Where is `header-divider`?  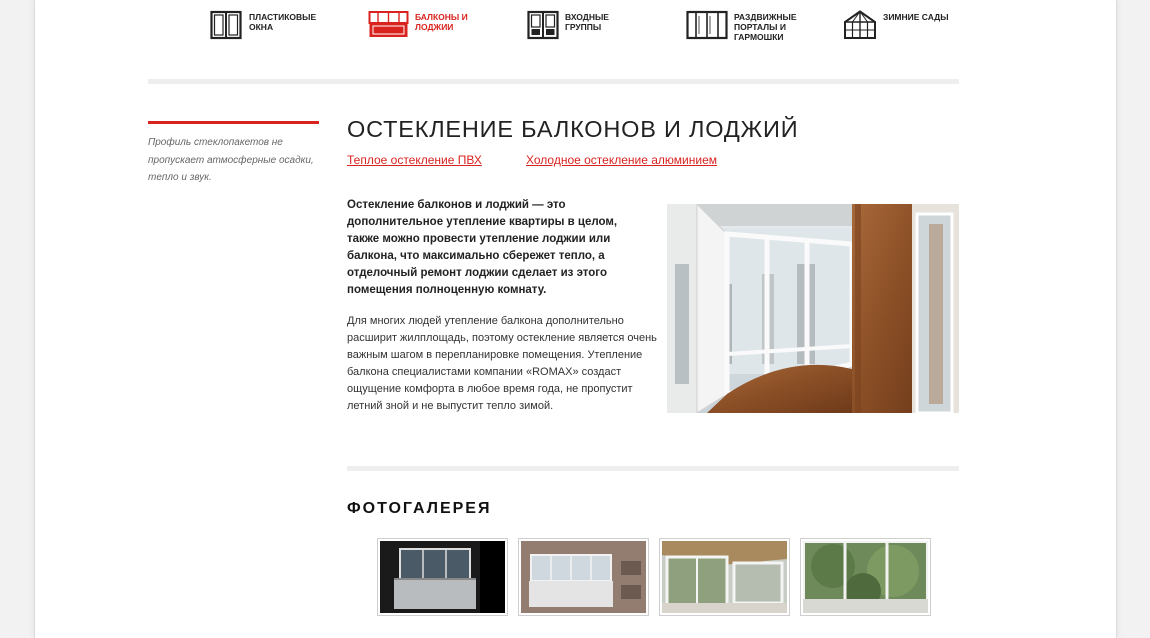
header-divider is located at coordinates (553, 81).